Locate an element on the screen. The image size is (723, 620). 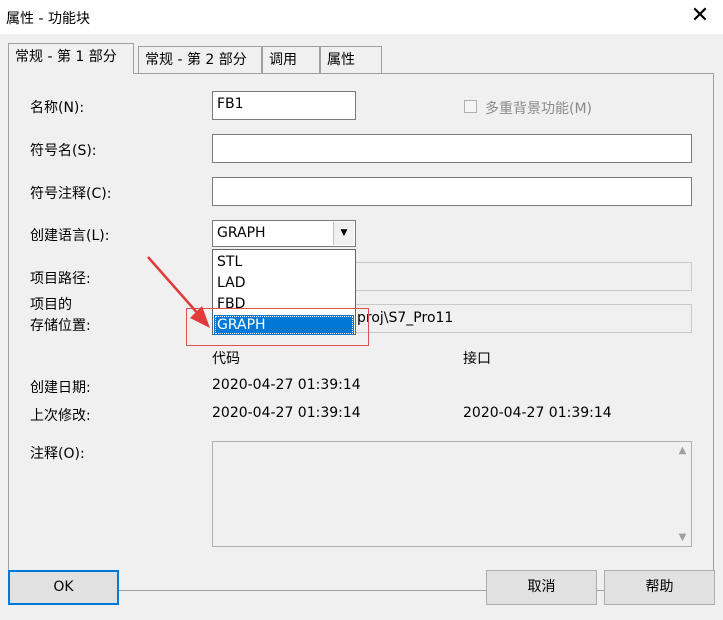
annotation-arrow is located at coordinates (178, 292).